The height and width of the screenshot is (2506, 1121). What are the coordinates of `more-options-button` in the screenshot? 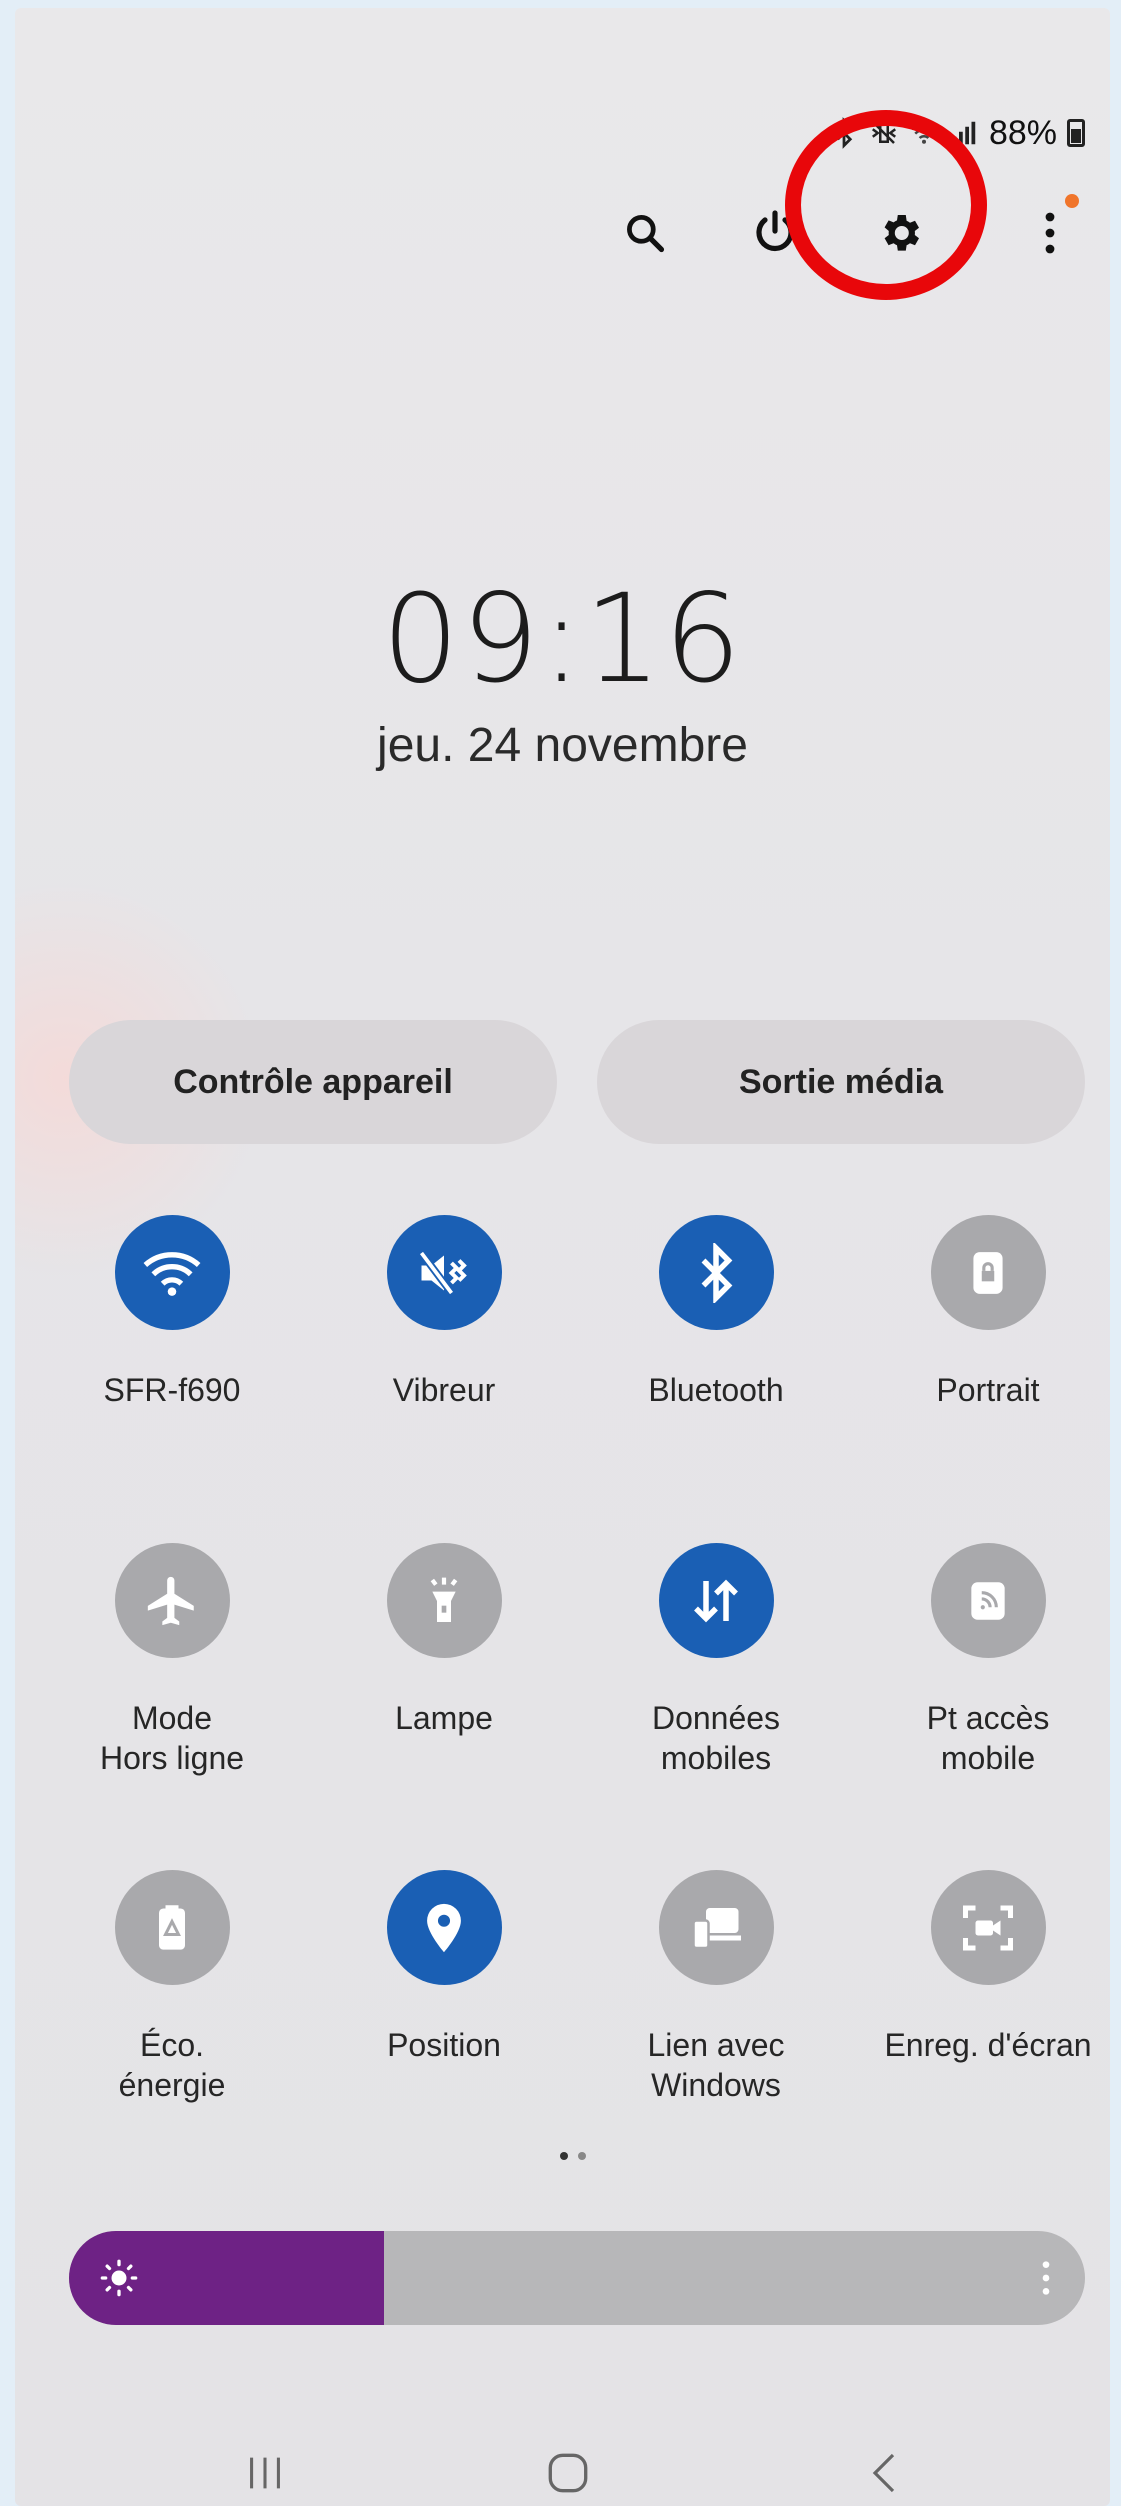 It's located at (1050, 233).